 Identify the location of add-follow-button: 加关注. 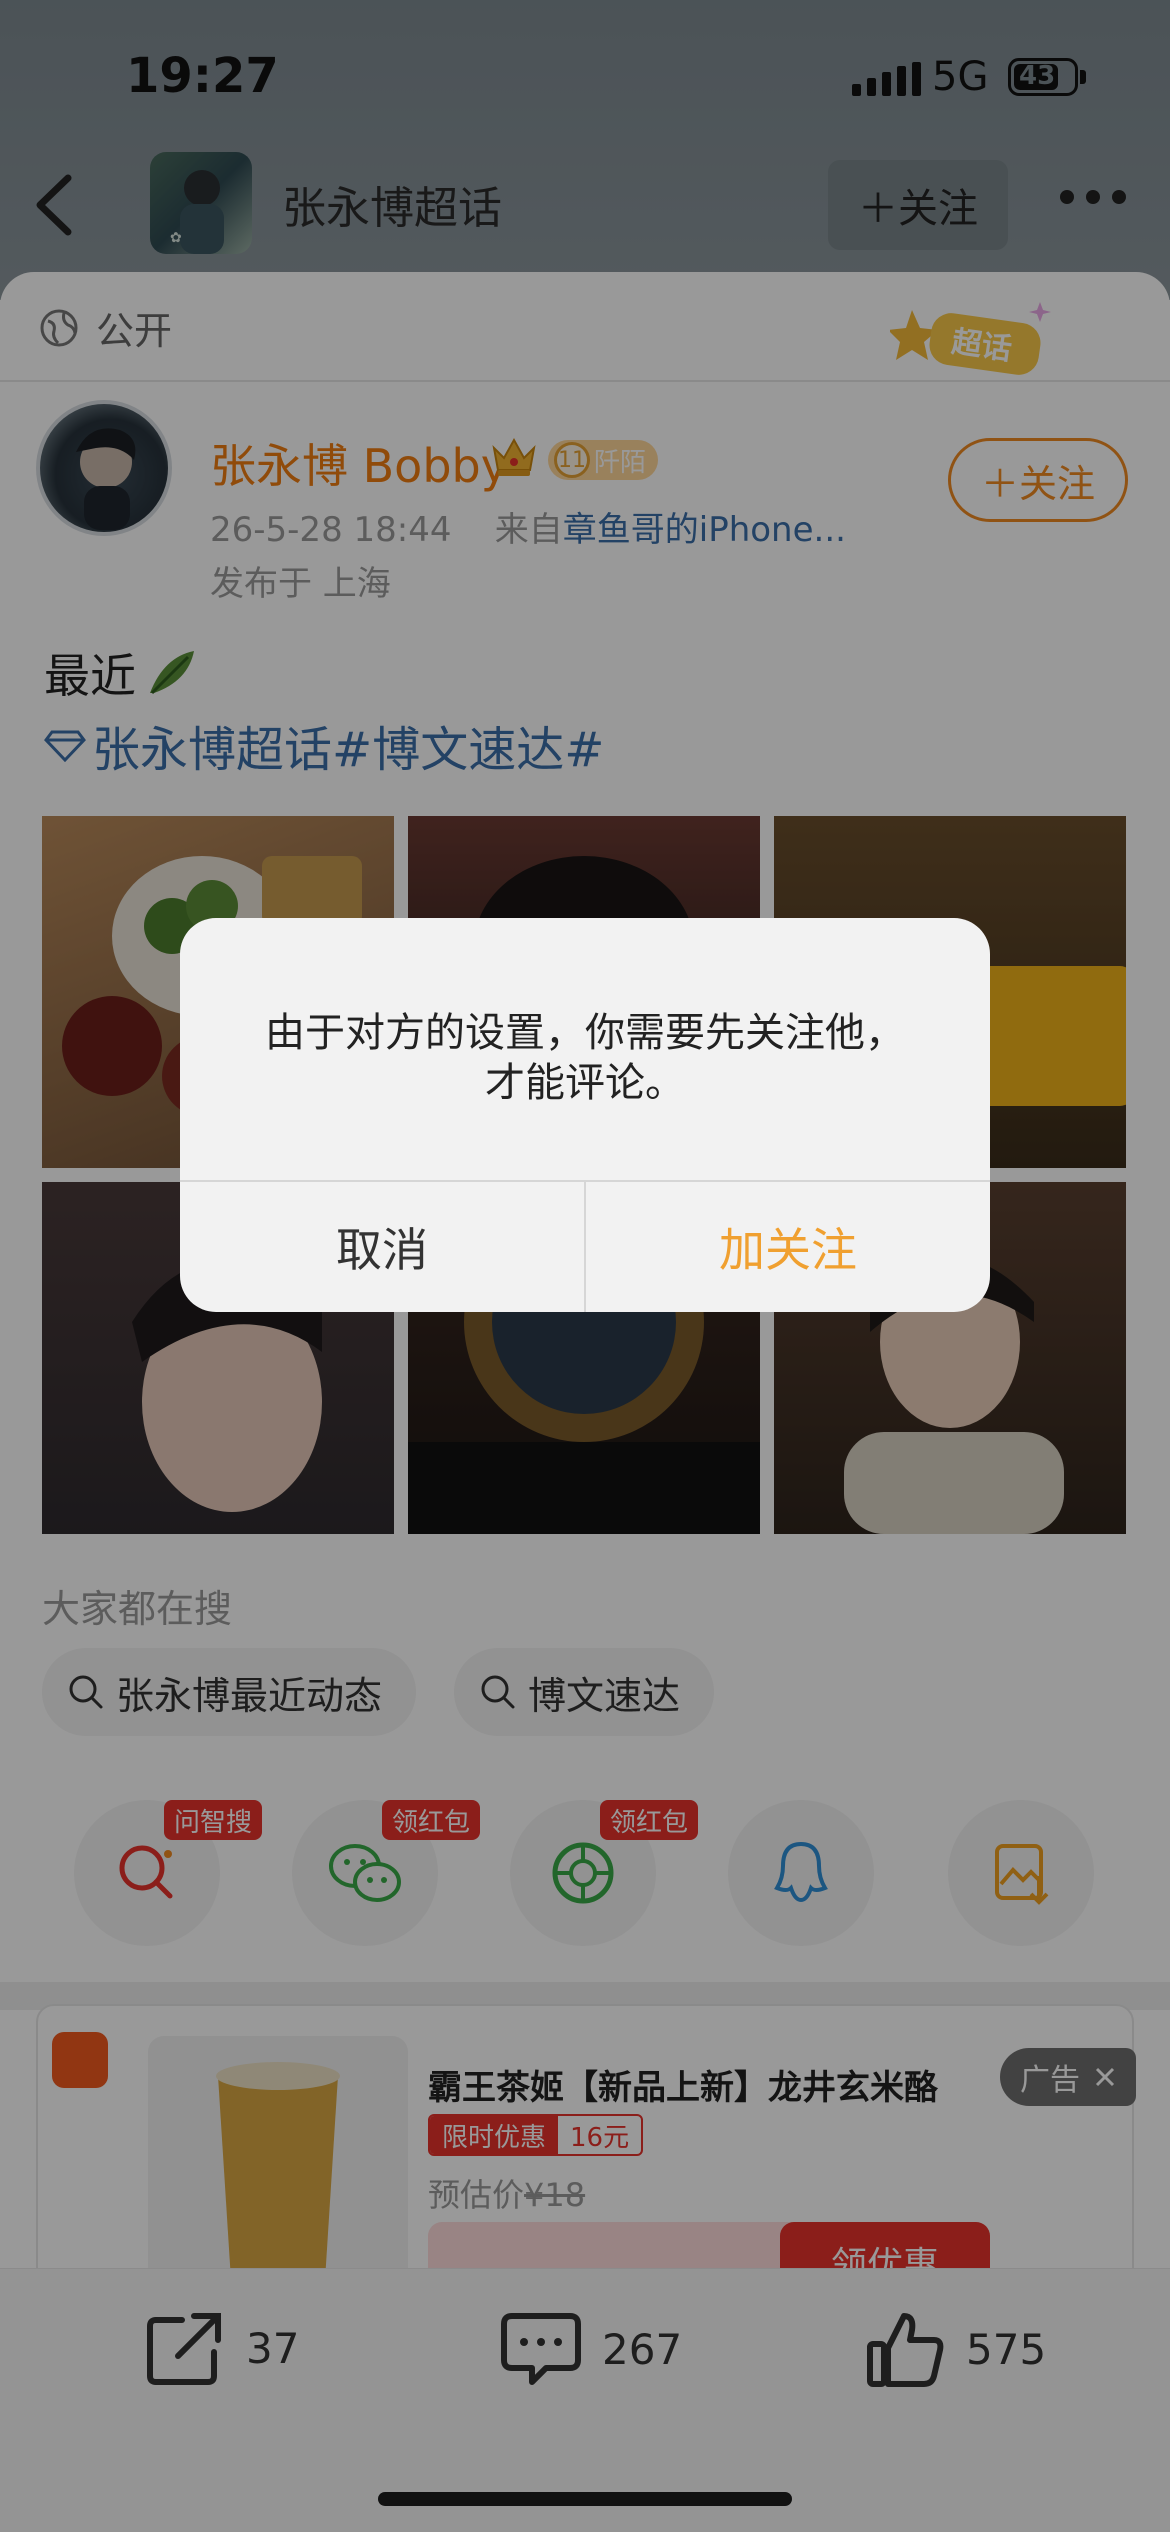
(788, 1247).